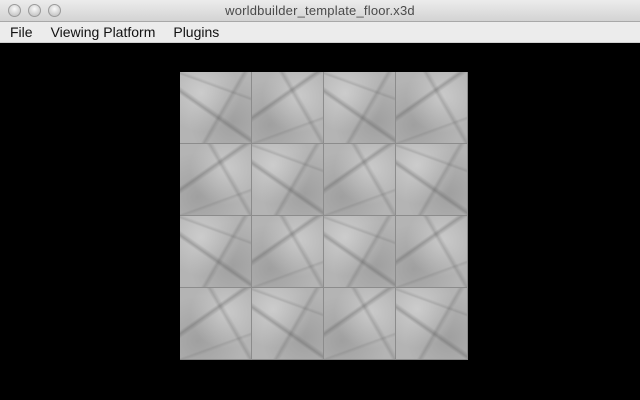  What do you see at coordinates (103, 32) in the screenshot?
I see `menu-viewing-platform: Viewing Platform` at bounding box center [103, 32].